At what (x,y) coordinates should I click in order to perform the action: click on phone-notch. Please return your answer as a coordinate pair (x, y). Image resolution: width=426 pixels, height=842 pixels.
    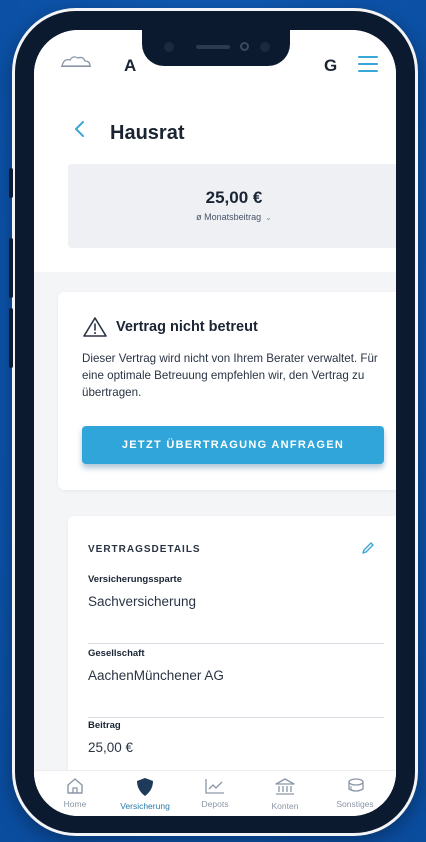
    Looking at the image, I should click on (216, 48).